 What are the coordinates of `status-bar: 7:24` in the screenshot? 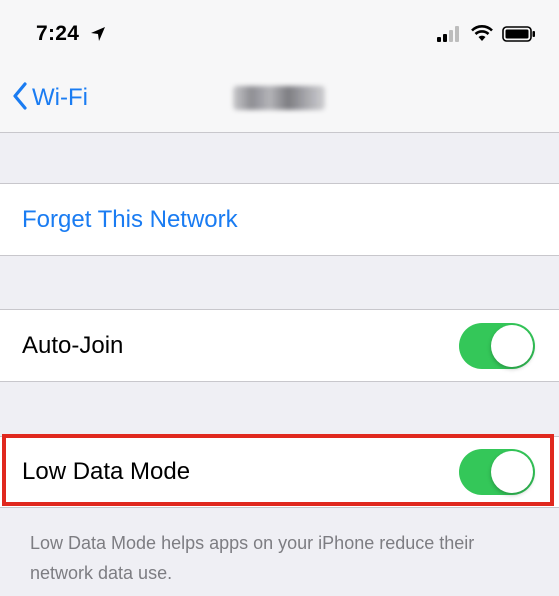 It's located at (279, 32).